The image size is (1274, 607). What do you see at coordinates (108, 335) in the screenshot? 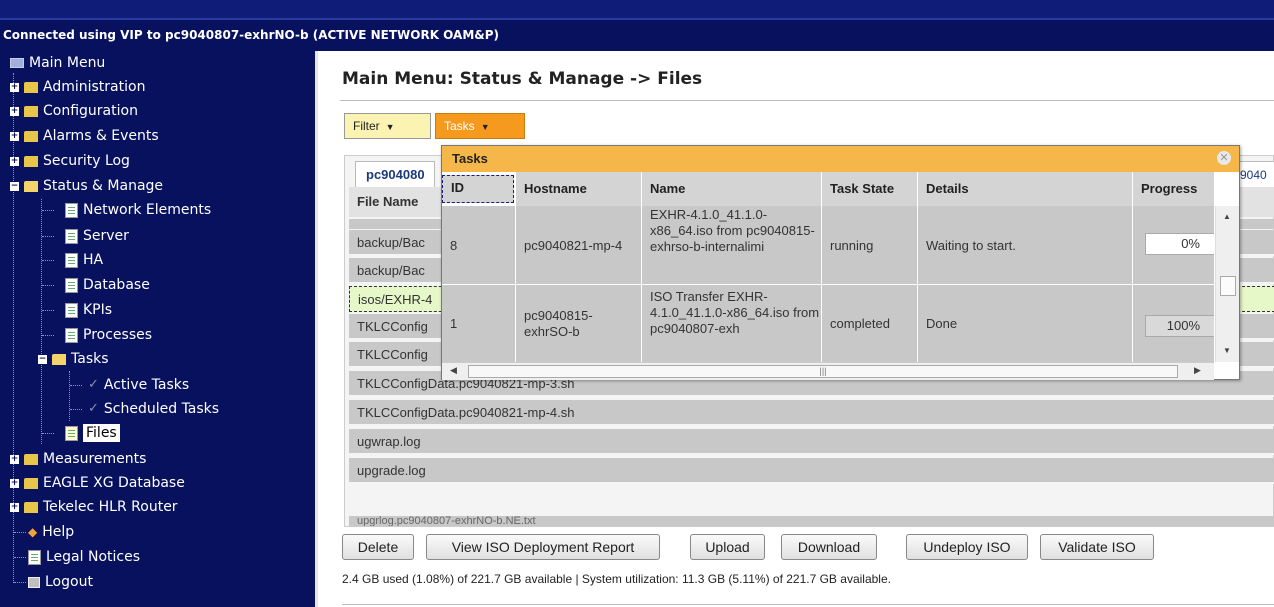
I see `sidebar-item-processes: Processes` at bounding box center [108, 335].